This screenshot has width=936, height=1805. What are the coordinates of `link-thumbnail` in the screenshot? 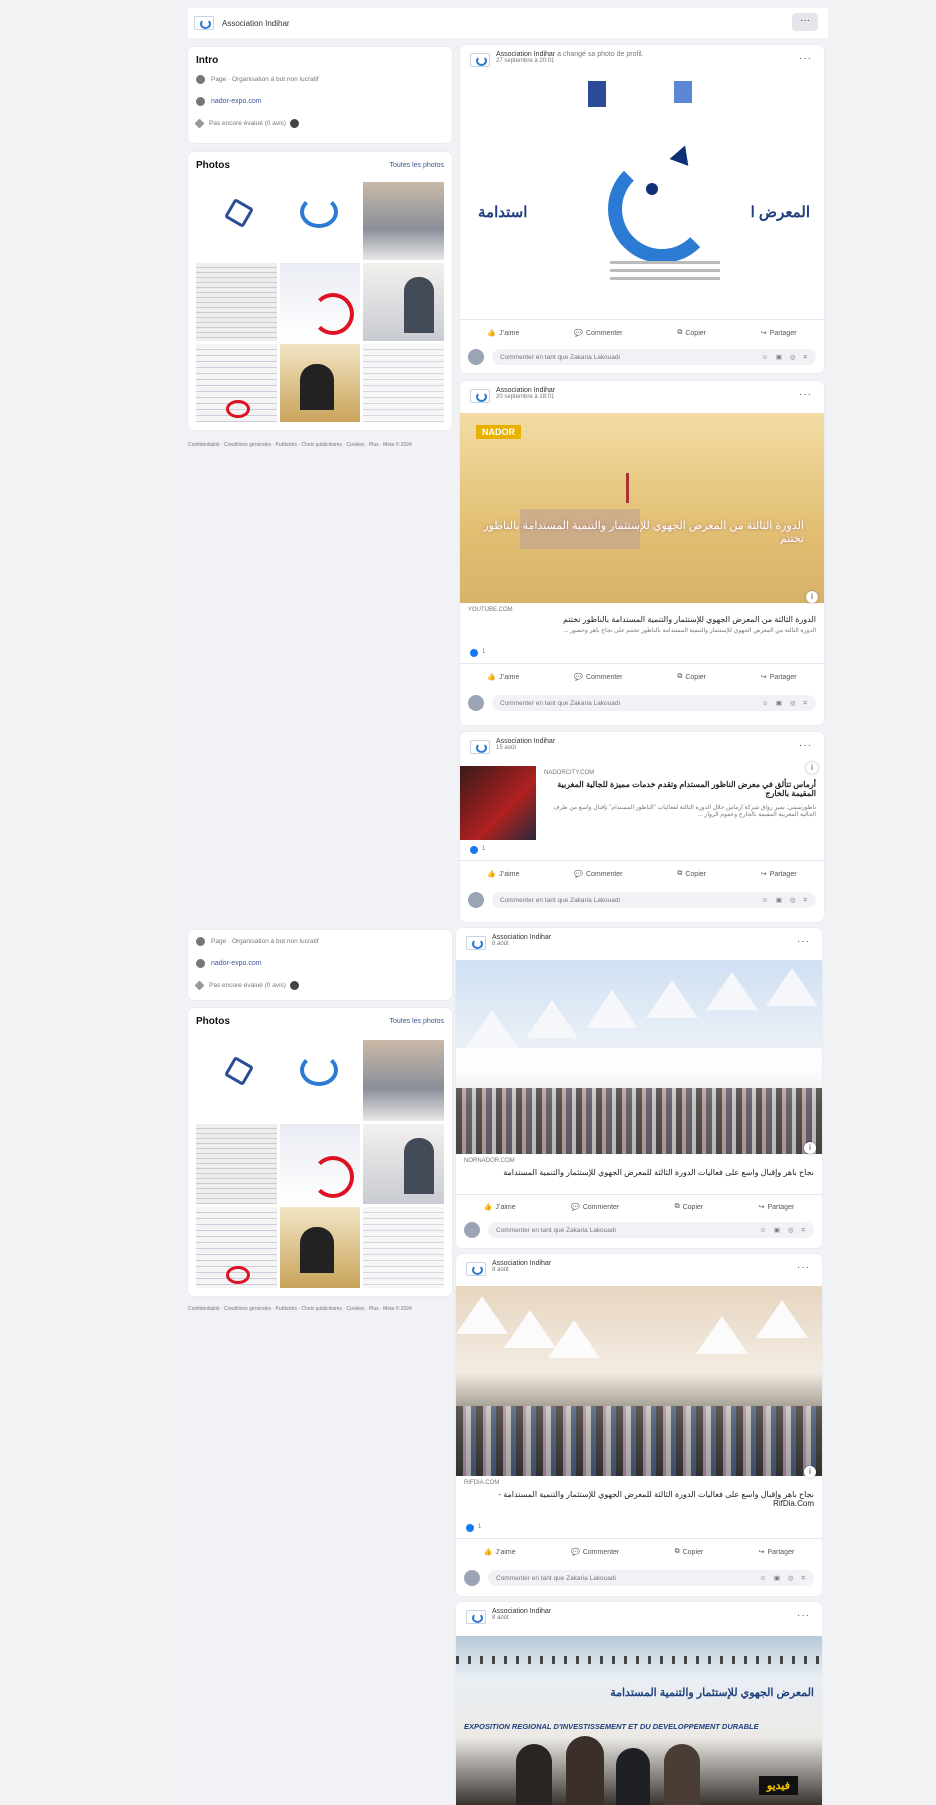 It's located at (498, 803).